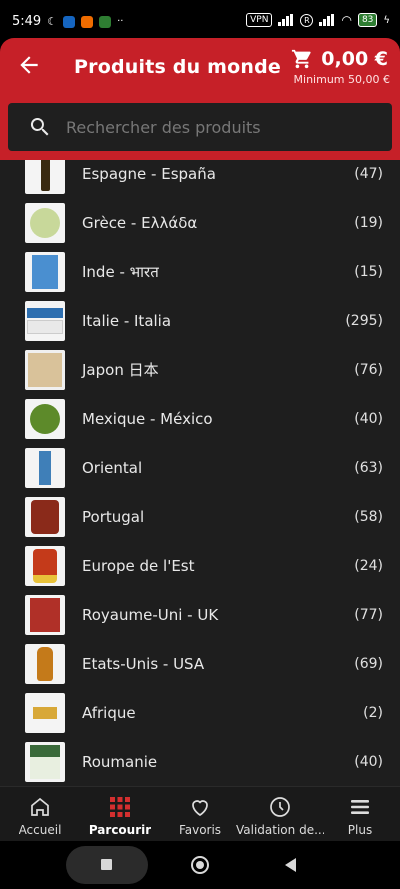  I want to click on grid-icon, so click(120, 807).